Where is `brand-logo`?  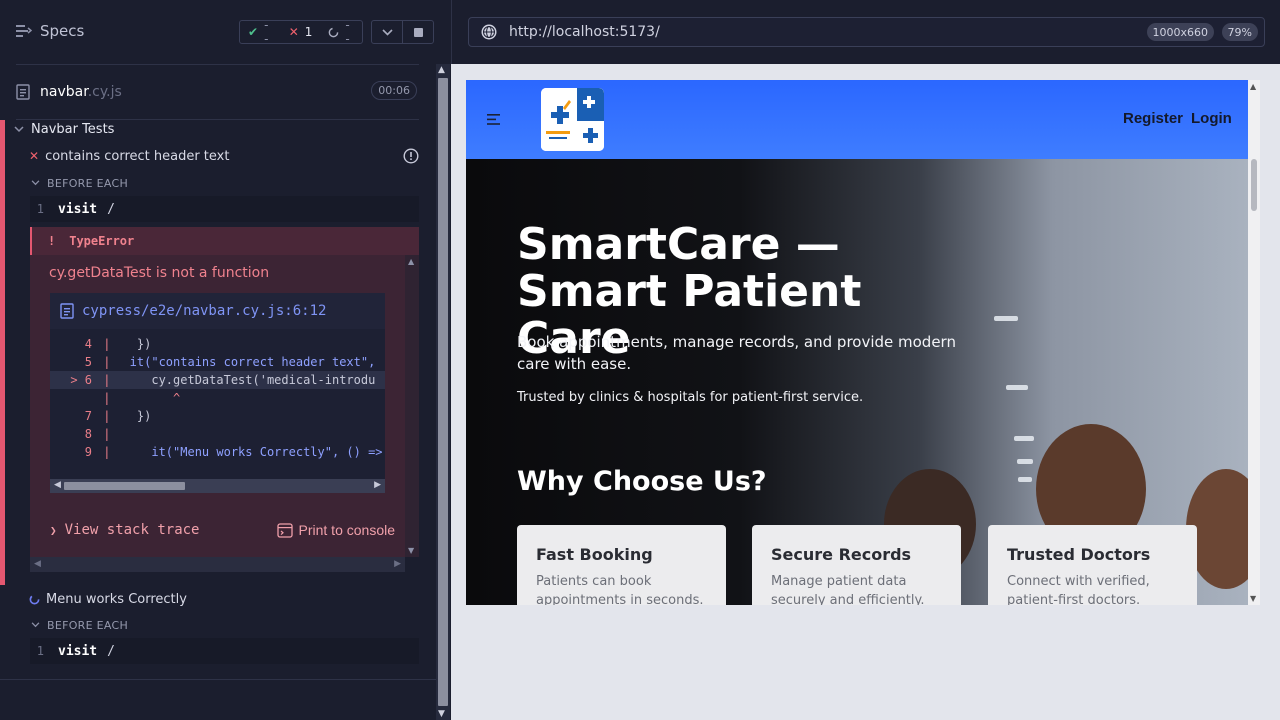
brand-logo is located at coordinates (572, 119).